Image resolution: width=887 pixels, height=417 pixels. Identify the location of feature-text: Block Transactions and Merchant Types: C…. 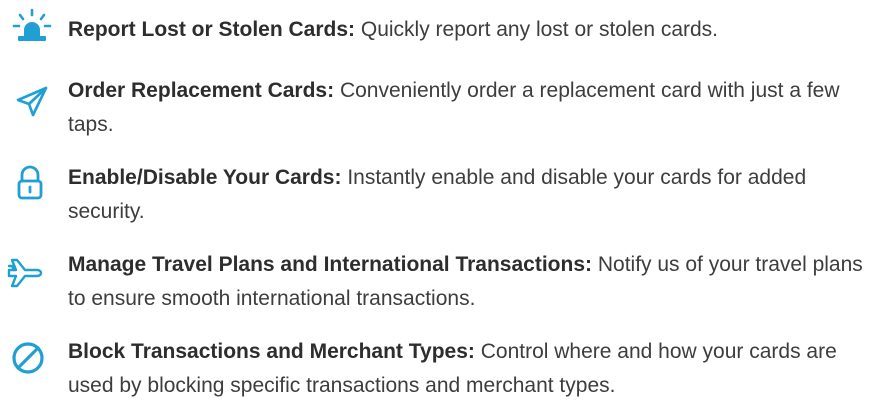
(474, 369).